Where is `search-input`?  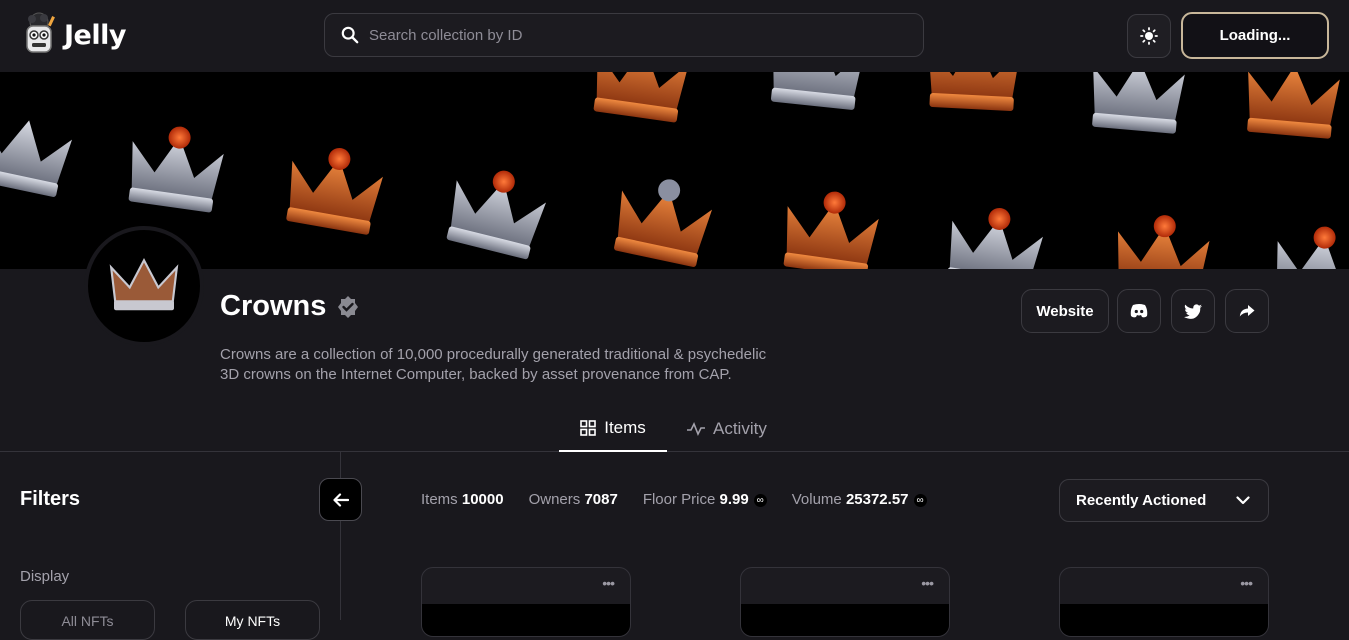 search-input is located at coordinates (629, 35).